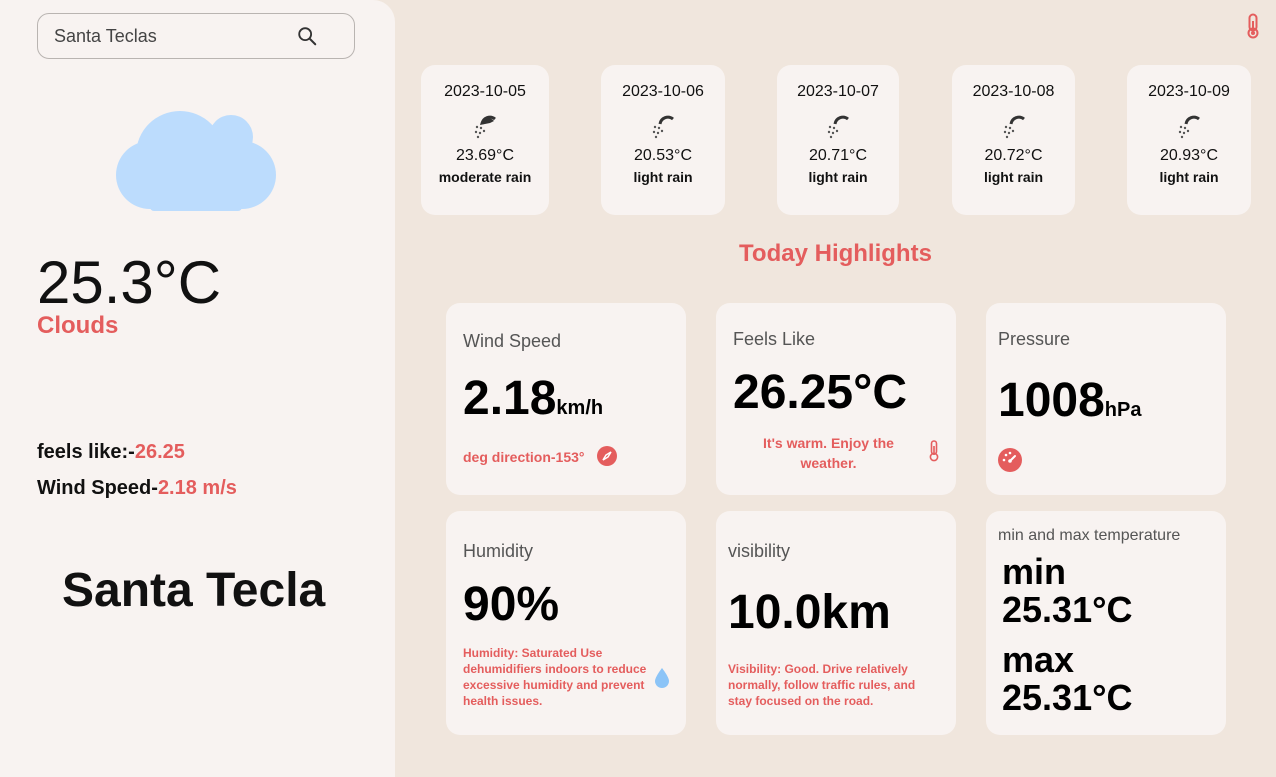  What do you see at coordinates (774, 339) in the screenshot?
I see `feels-like-title: Feels Like` at bounding box center [774, 339].